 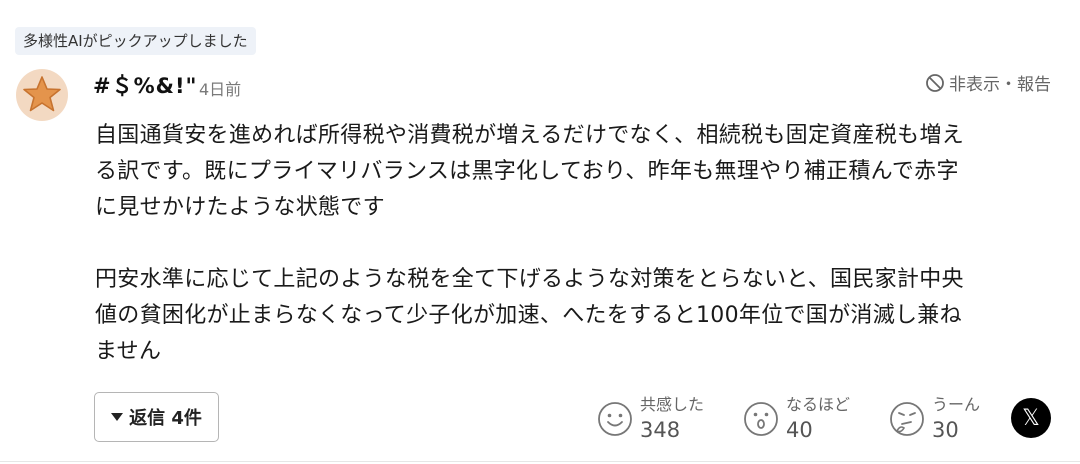 I want to click on reaction-count: 30, so click(x=945, y=430).